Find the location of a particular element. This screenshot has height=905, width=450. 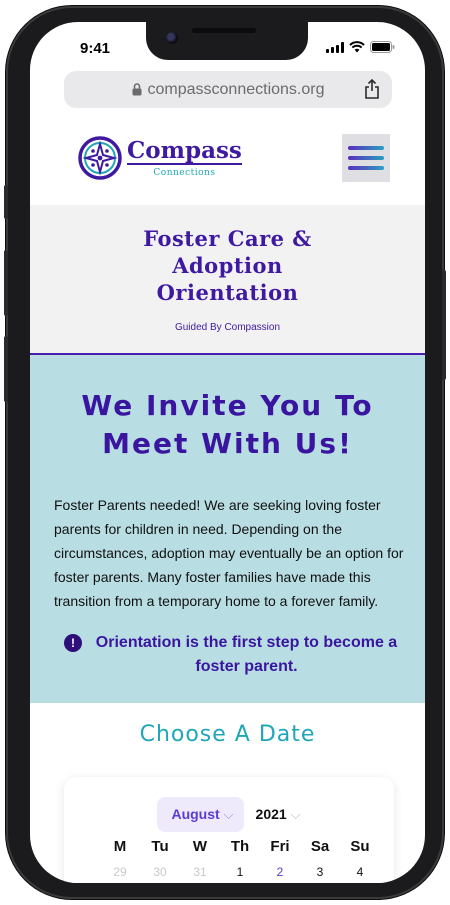

side-button-power is located at coordinates (444, 325).